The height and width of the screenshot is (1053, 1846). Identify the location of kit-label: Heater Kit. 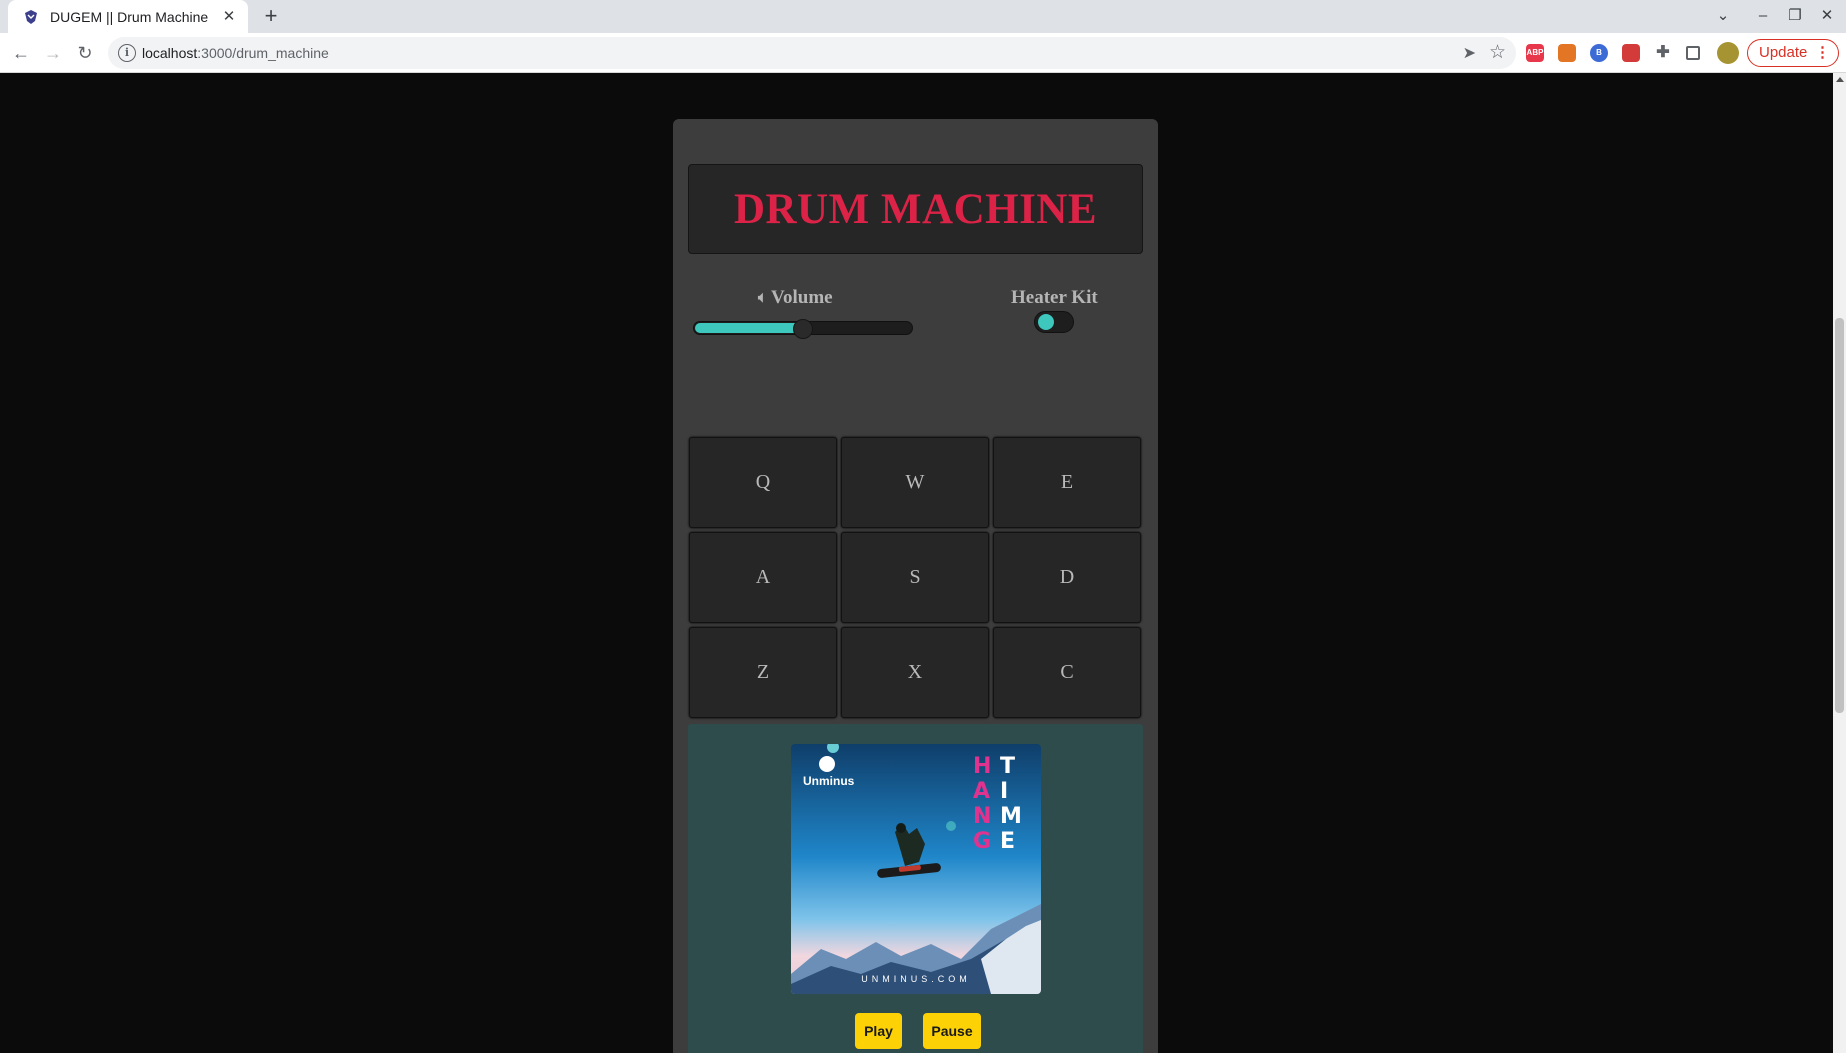
(1054, 297).